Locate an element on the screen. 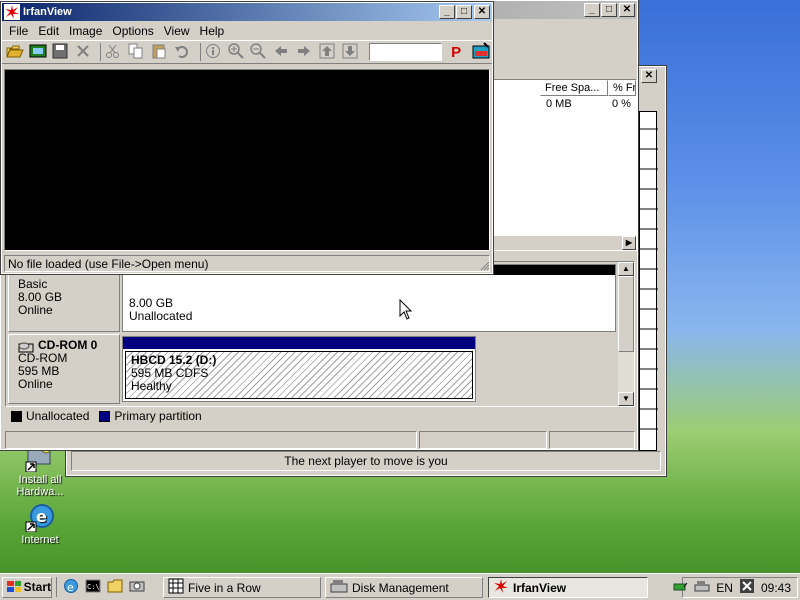 The width and height of the screenshot is (800, 600). forward-icon is located at coordinates (307, 52).